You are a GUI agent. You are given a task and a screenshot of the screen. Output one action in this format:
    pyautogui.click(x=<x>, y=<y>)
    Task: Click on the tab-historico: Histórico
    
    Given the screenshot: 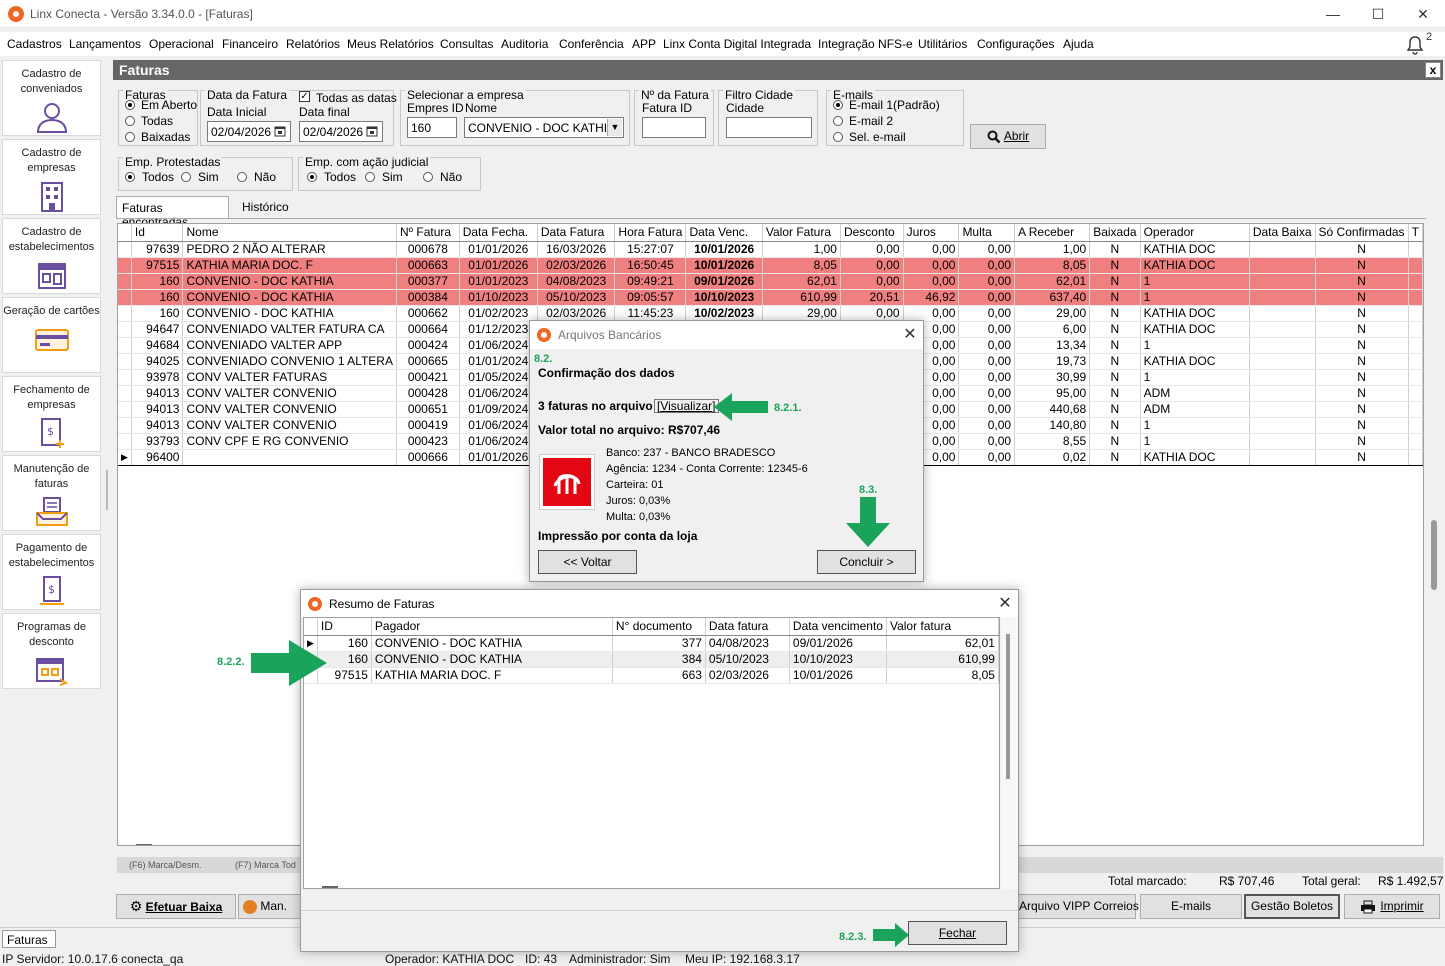 What is the action you would take?
    pyautogui.click(x=264, y=208)
    